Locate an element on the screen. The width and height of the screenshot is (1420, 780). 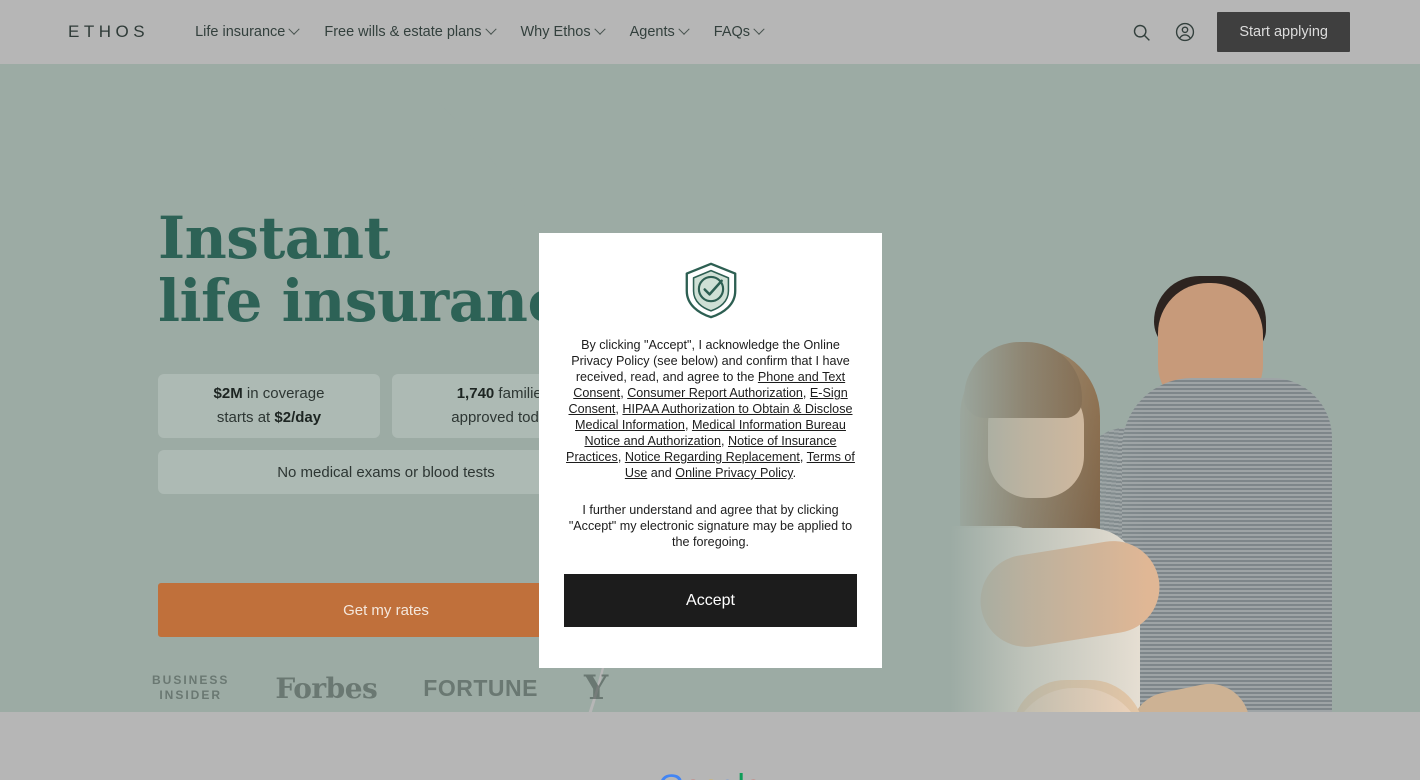
nav-item-why-ethos: Why Ethos is located at coordinates (563, 31).